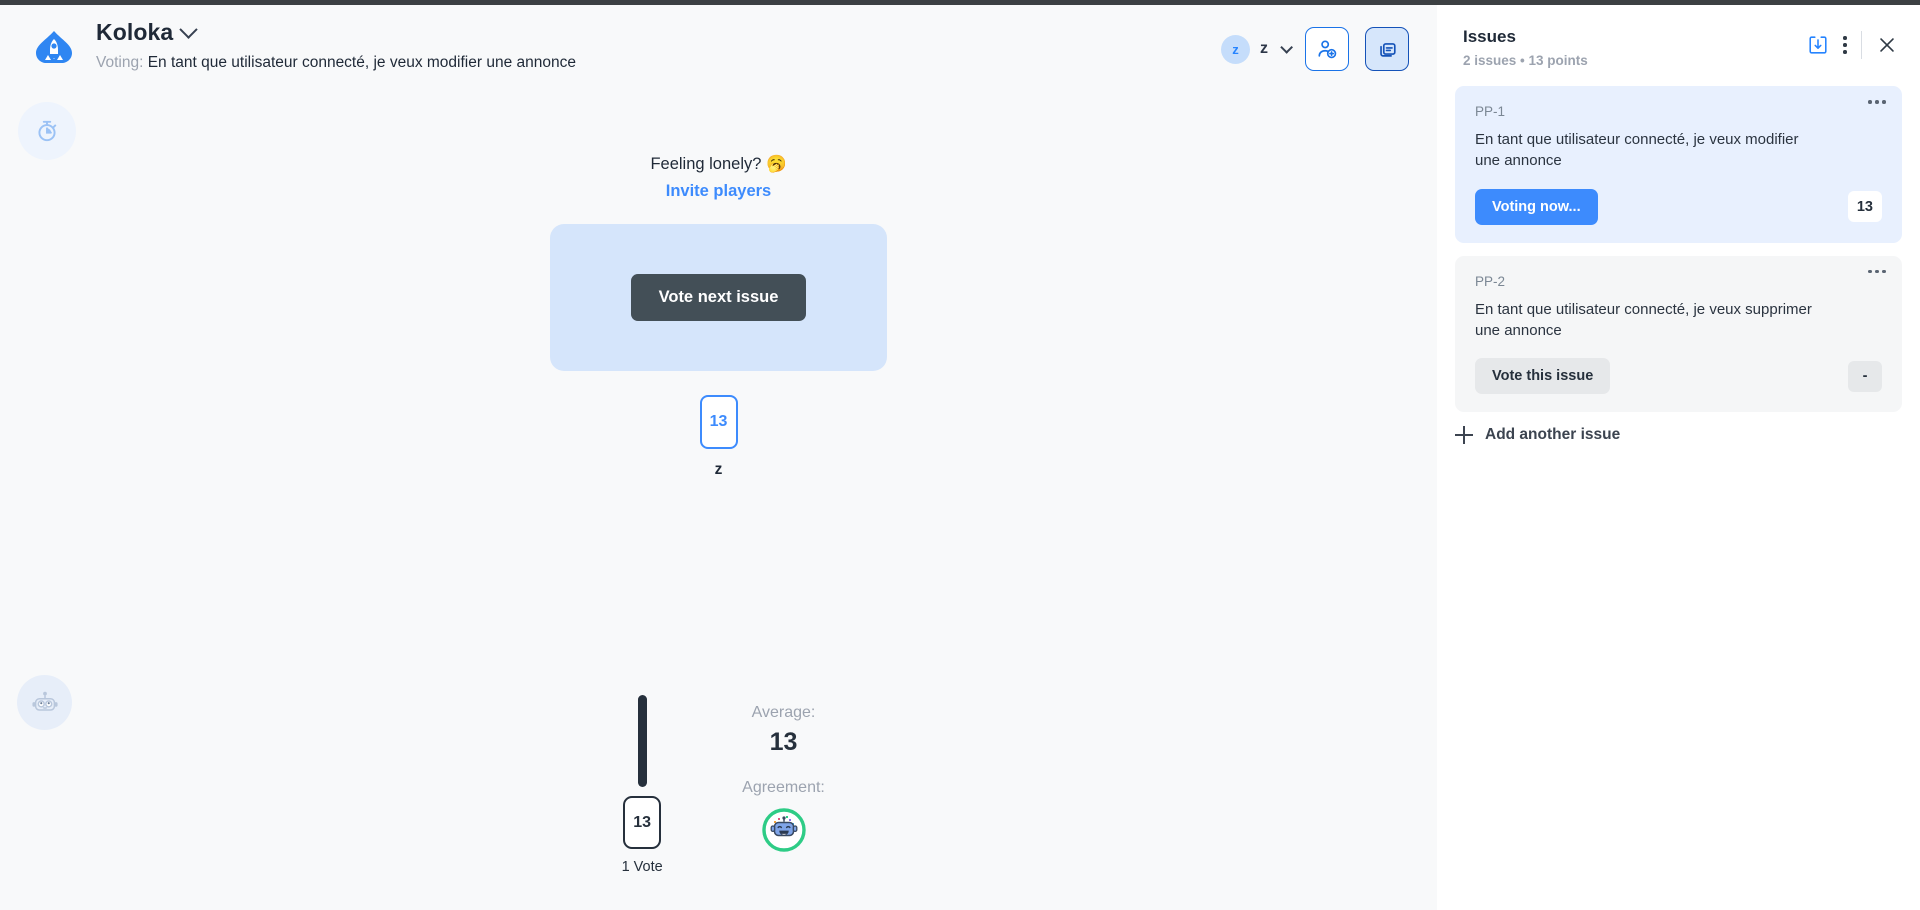 This screenshot has height=910, width=1920. What do you see at coordinates (784, 830) in the screenshot?
I see `robot-party-icon` at bounding box center [784, 830].